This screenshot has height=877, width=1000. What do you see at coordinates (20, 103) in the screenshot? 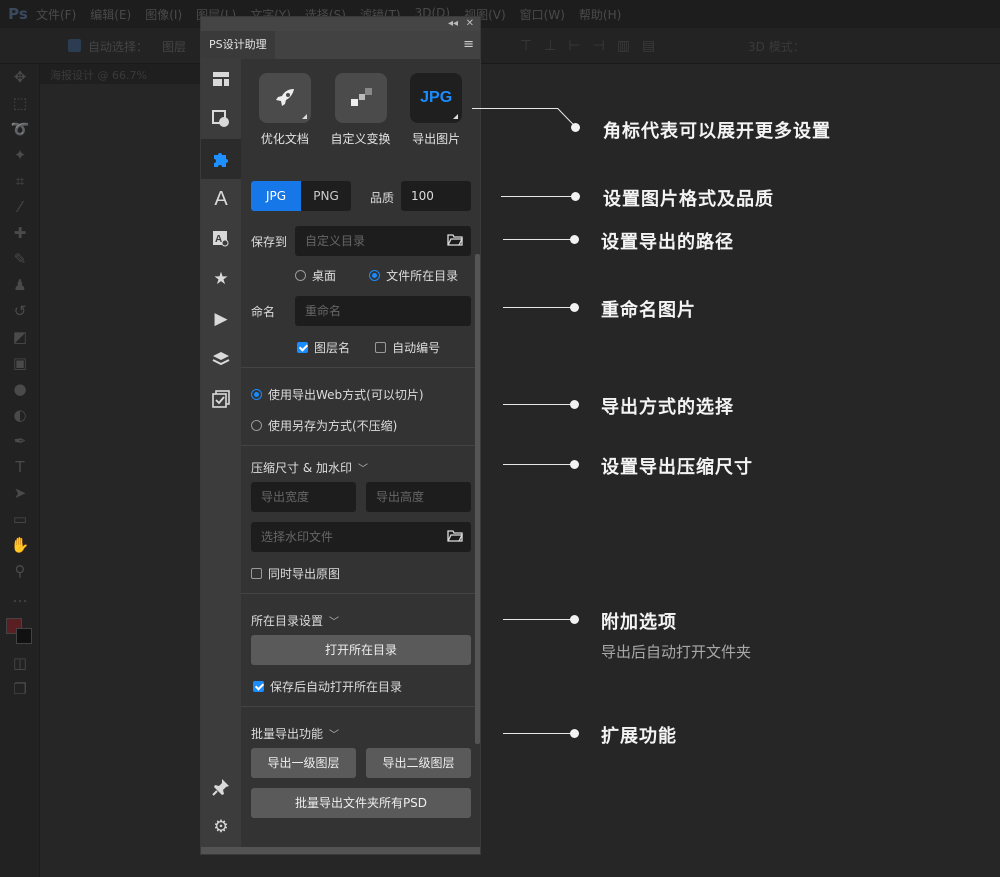
I see `marquee-tool-icon: ⬚` at bounding box center [20, 103].